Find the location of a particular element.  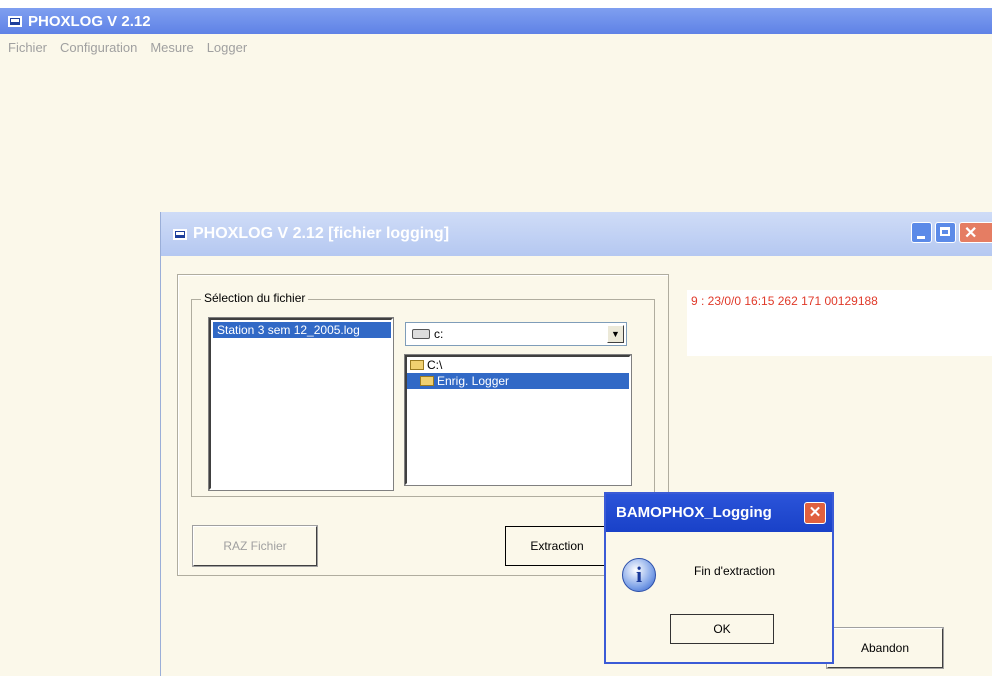

drive-select: c: ▼ is located at coordinates (516, 334).